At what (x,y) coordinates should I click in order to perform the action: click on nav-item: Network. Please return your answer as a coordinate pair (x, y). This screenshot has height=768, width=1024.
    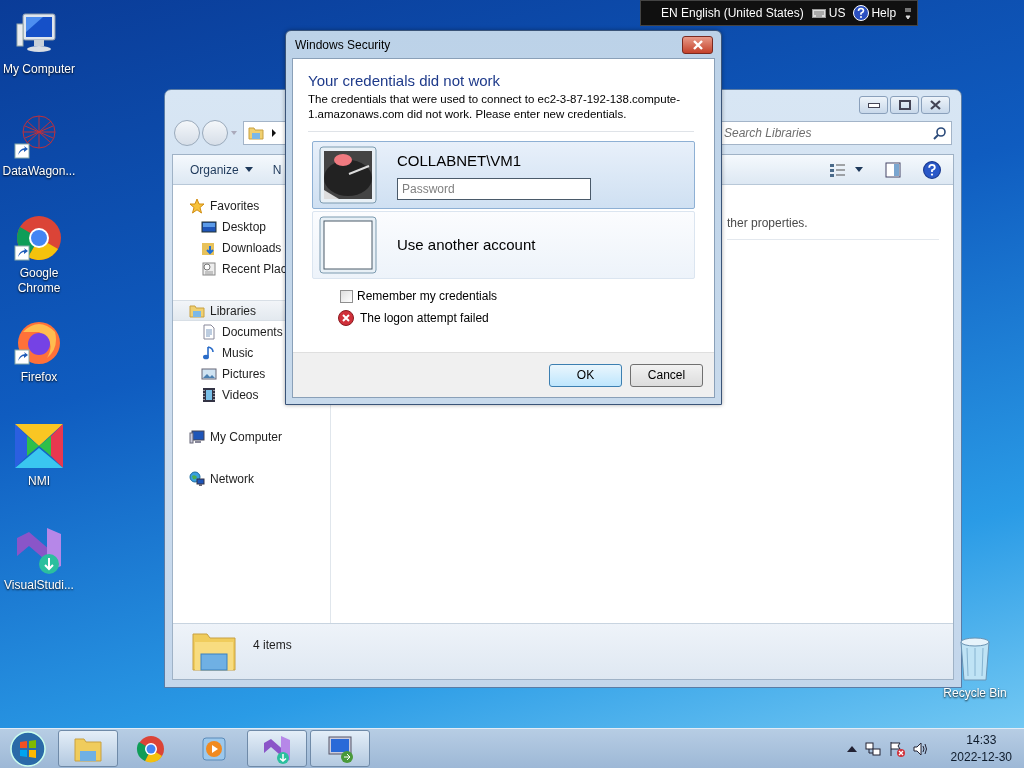
    Looking at the image, I should click on (251, 478).